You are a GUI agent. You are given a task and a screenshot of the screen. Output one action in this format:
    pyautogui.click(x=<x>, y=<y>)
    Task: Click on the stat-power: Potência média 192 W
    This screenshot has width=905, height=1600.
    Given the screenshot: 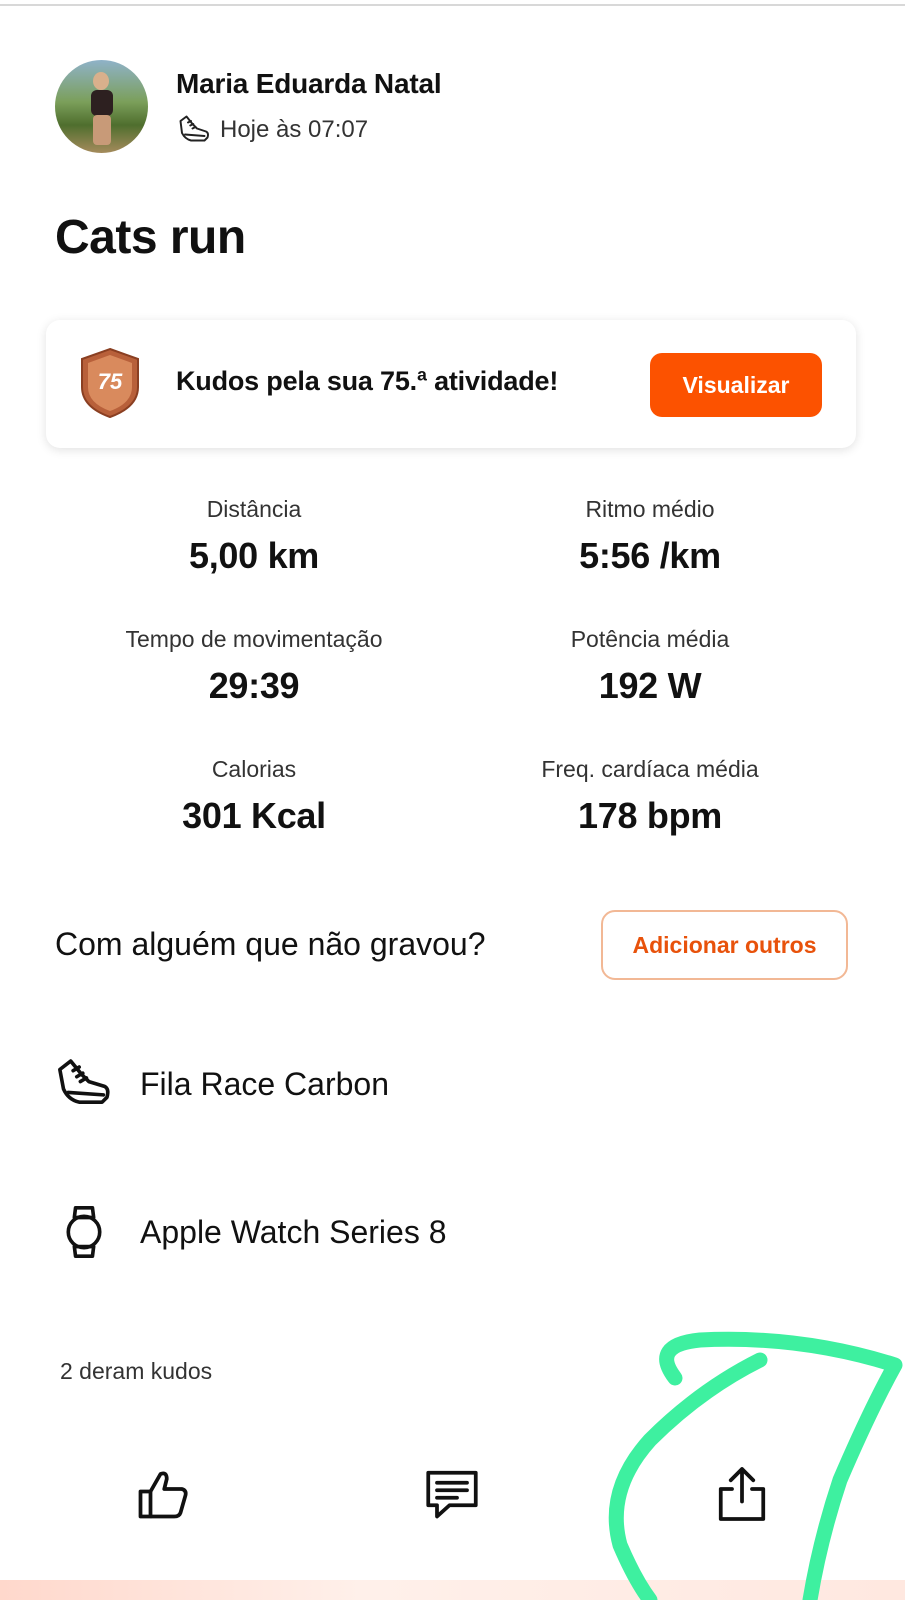 What is the action you would take?
    pyautogui.click(x=650, y=666)
    